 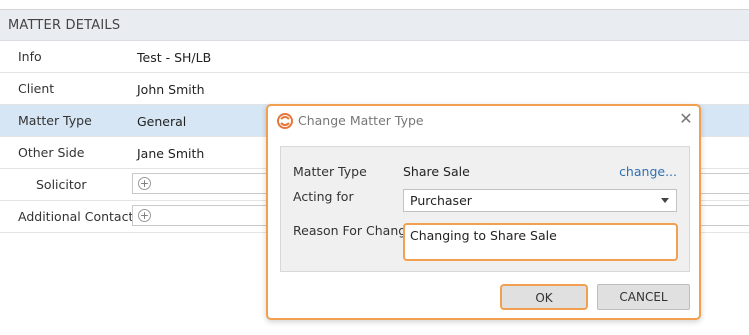 I want to click on row-client: Client John Smith, so click(x=374, y=89).